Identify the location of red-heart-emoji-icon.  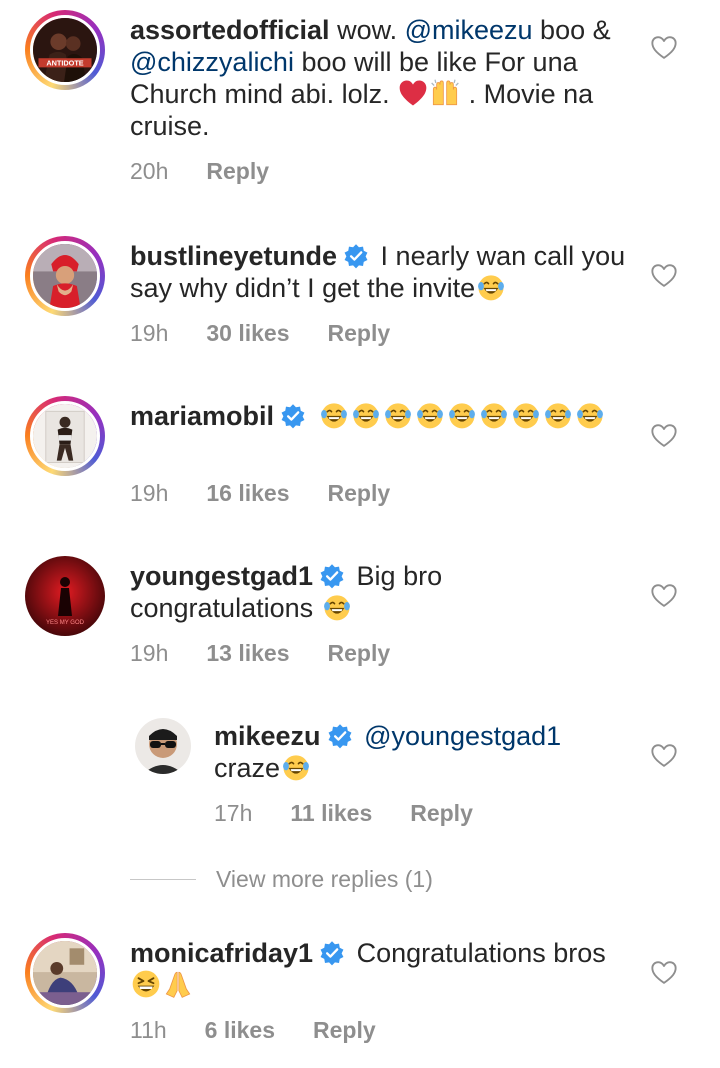
(413, 93).